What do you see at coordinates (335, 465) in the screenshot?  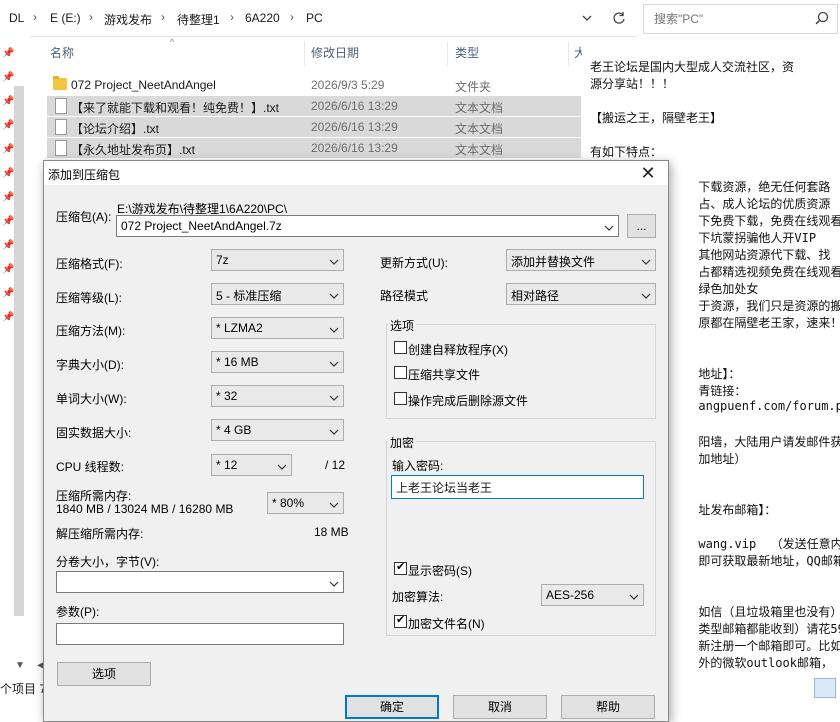 I see `cpu-threads-total: / 12` at bounding box center [335, 465].